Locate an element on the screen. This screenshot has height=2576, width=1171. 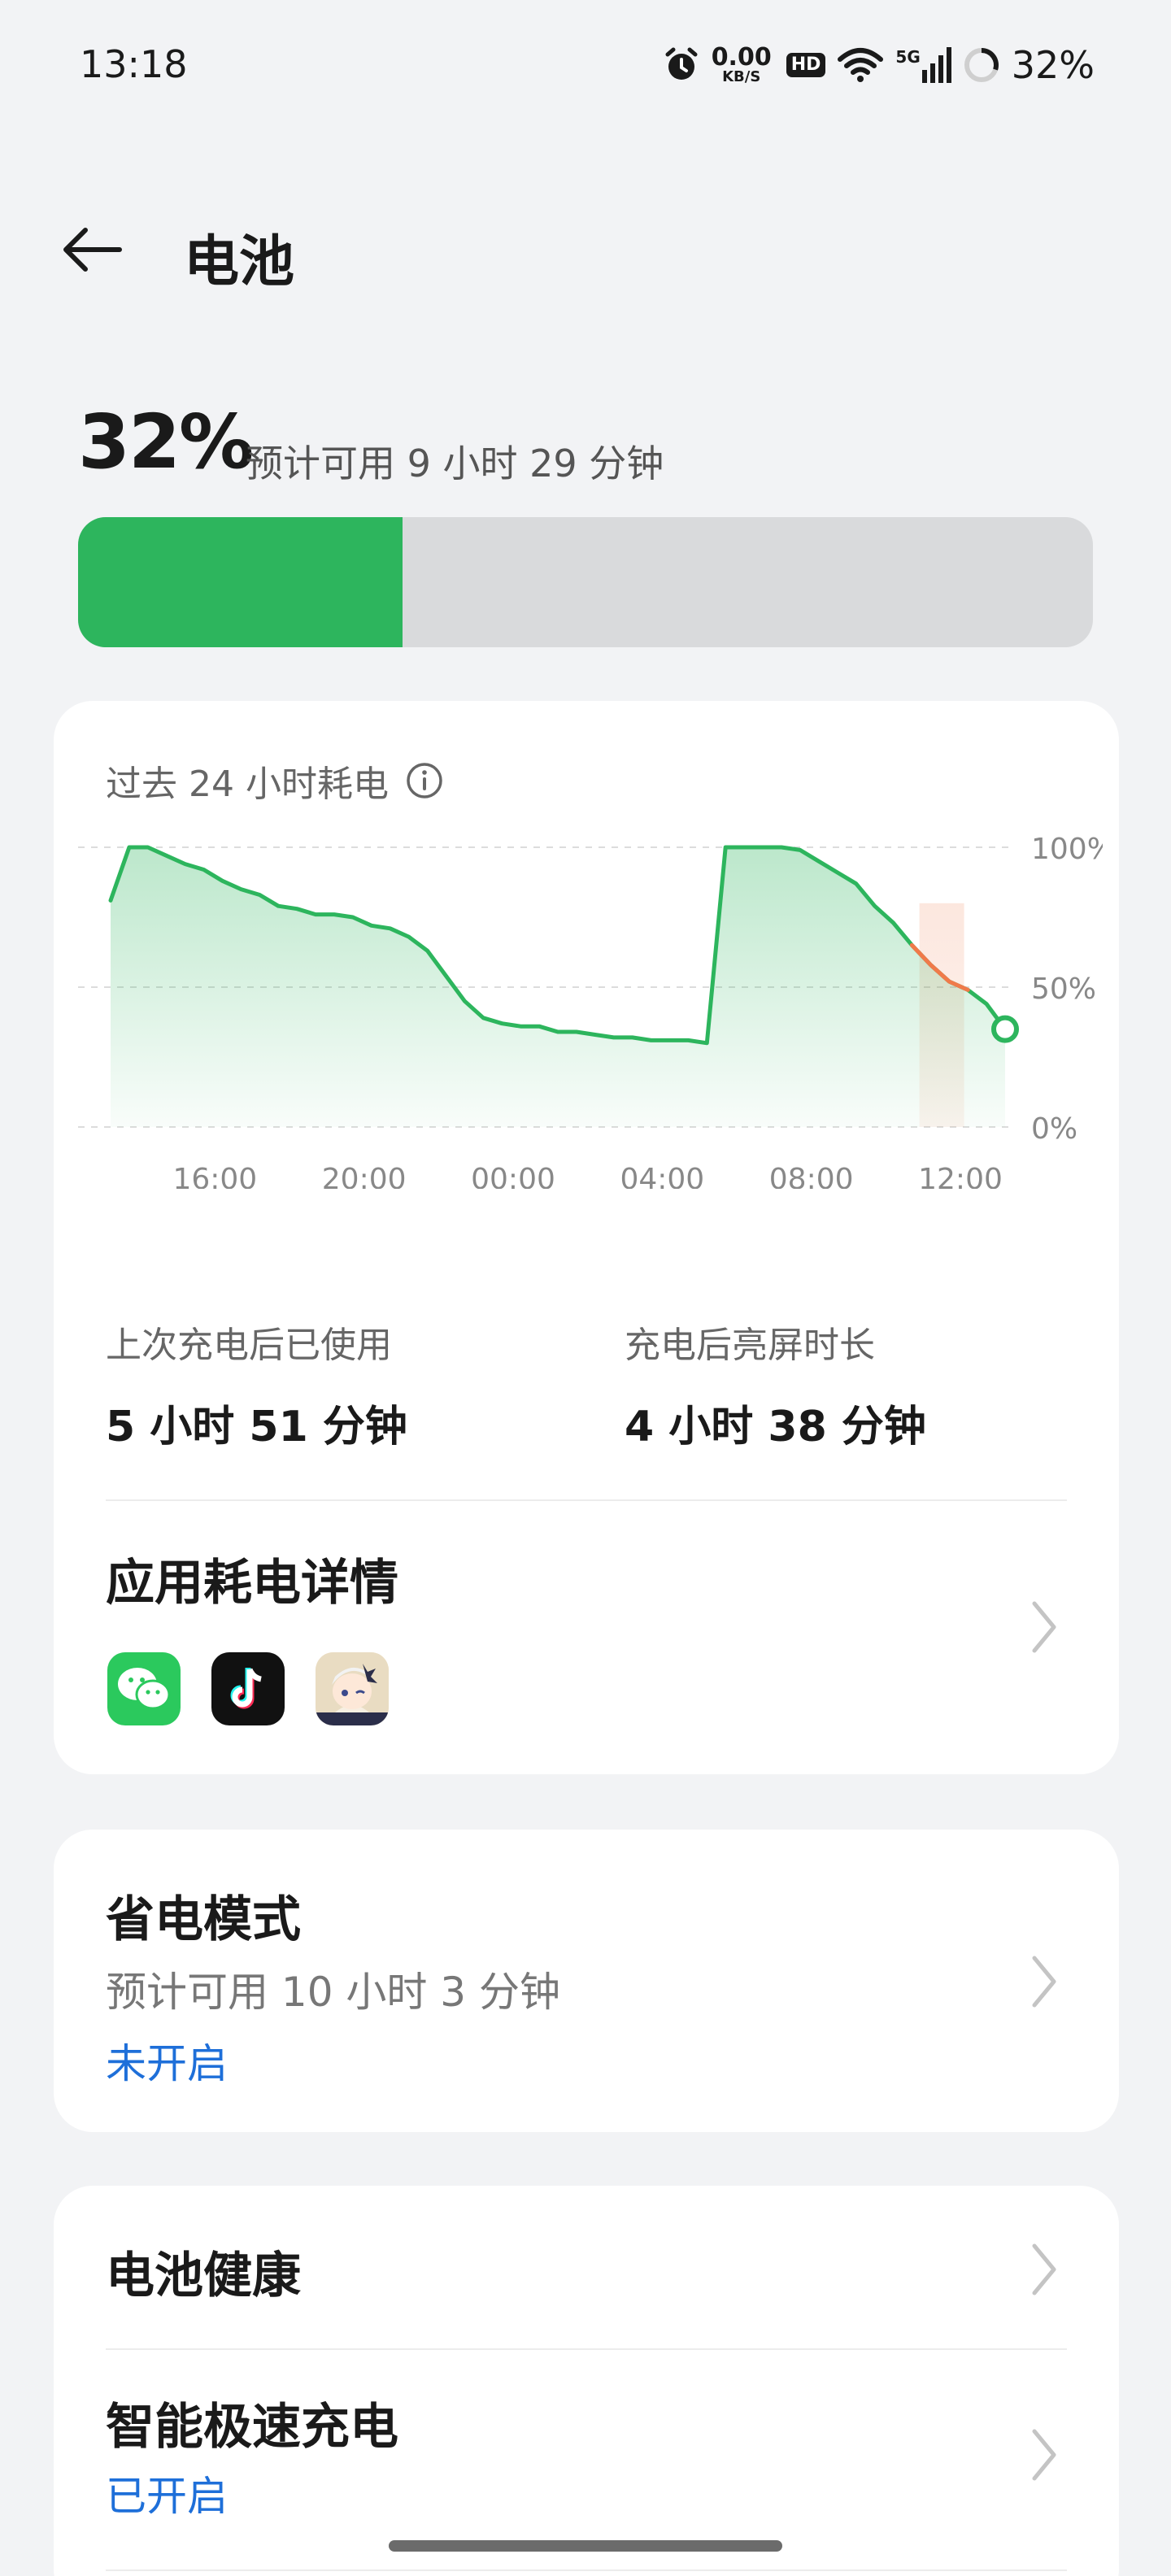
chart-y-tick-label: 0% is located at coordinates (1054, 1129).